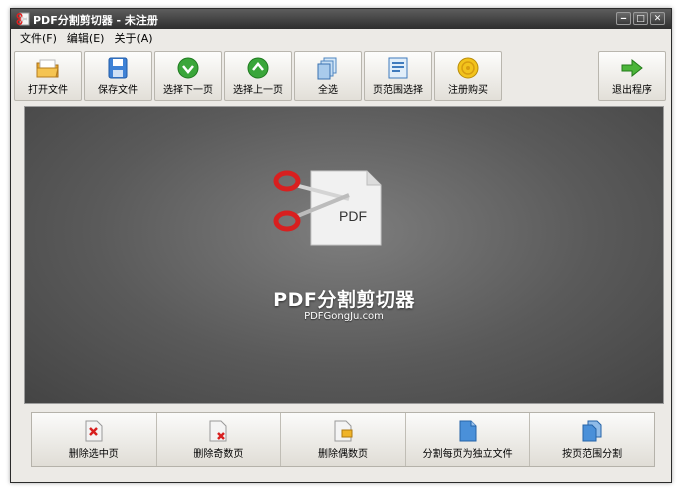  What do you see at coordinates (632, 90) in the screenshot?
I see `exit-label: 退出程序` at bounding box center [632, 90].